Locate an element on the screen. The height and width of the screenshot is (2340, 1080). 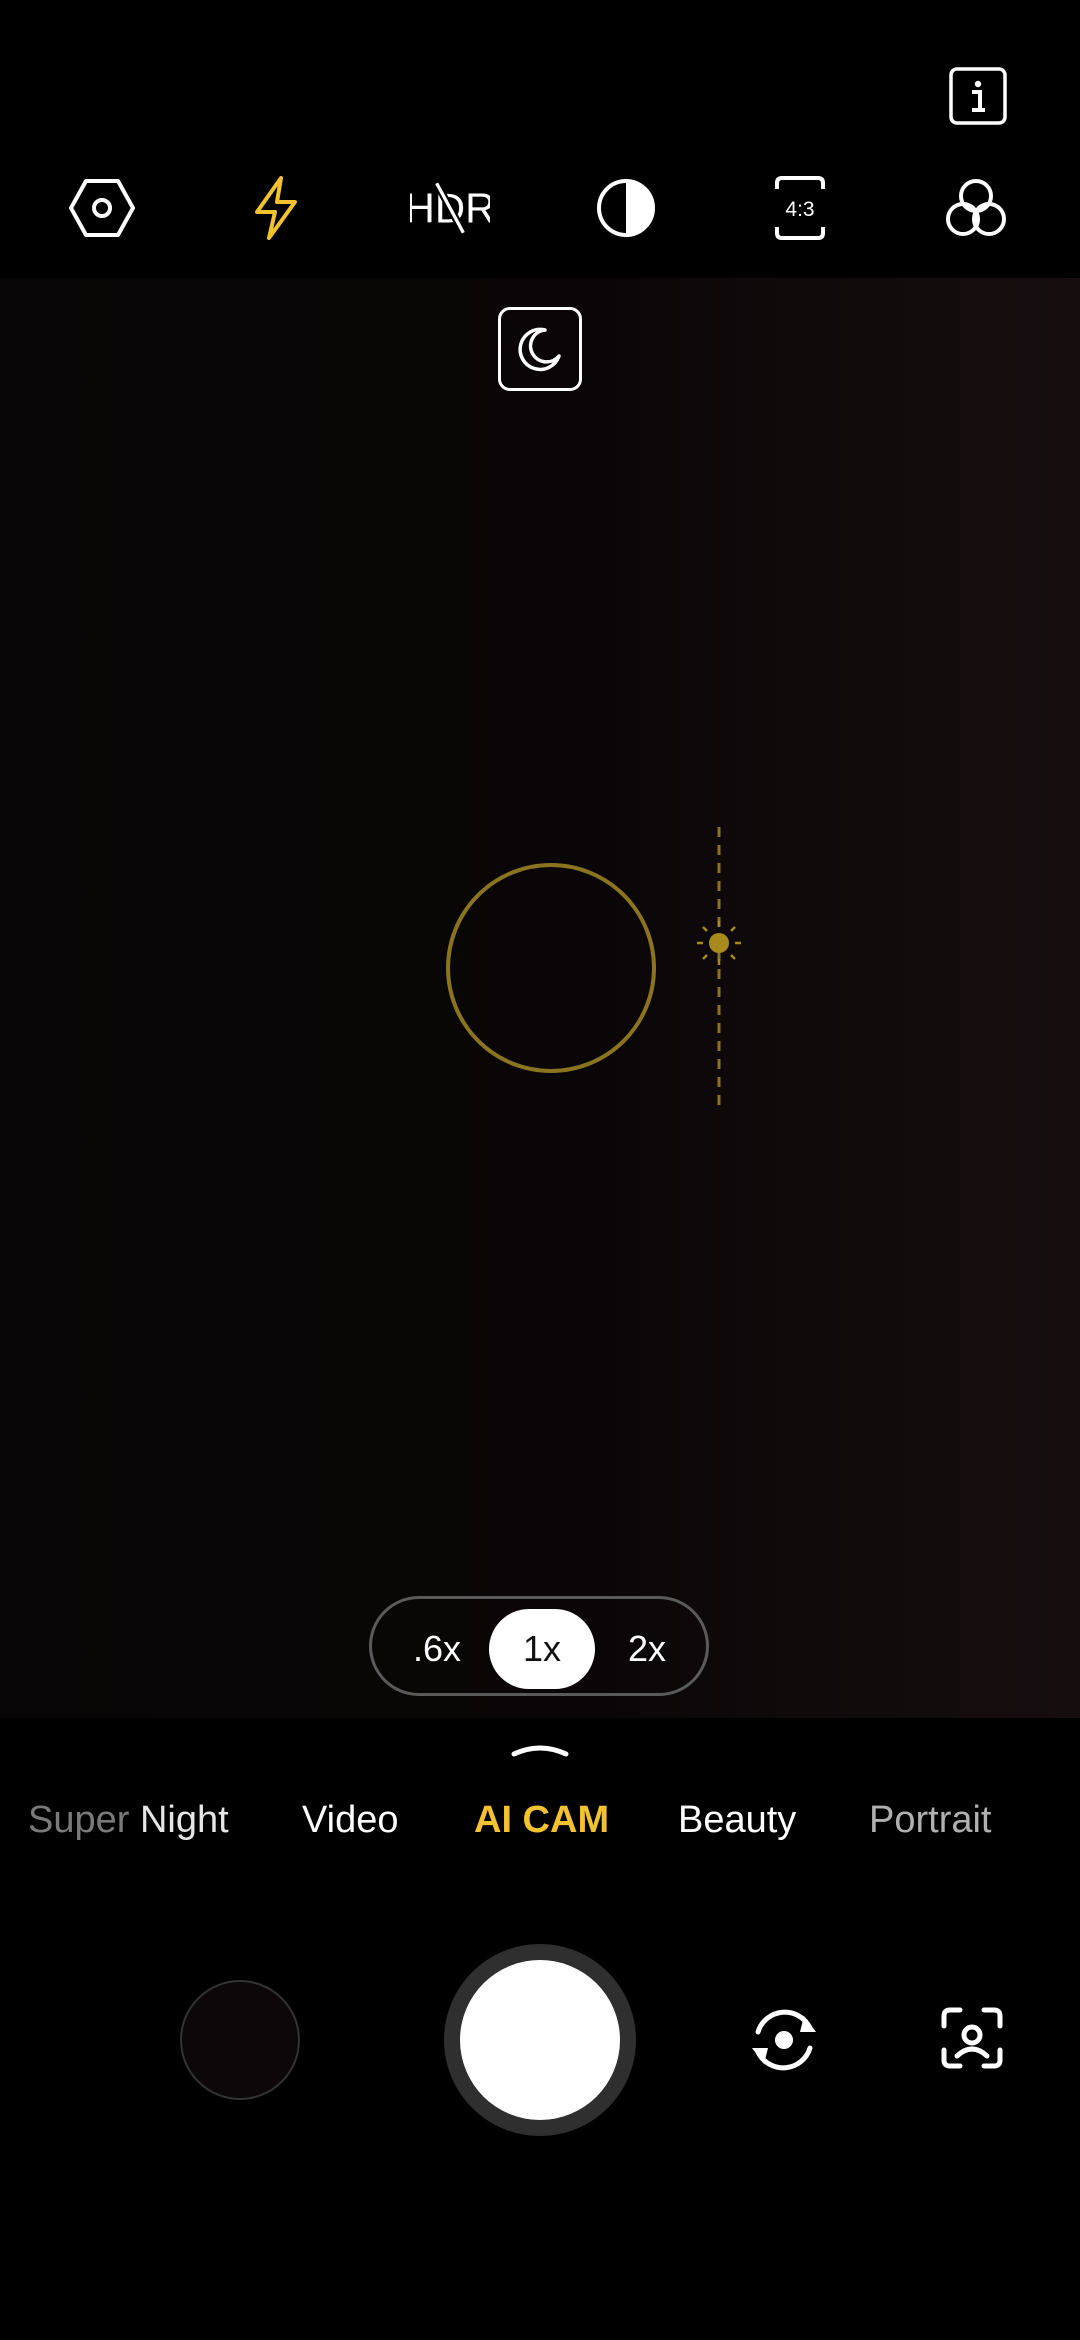
lens-scan-icon is located at coordinates (972, 2038).